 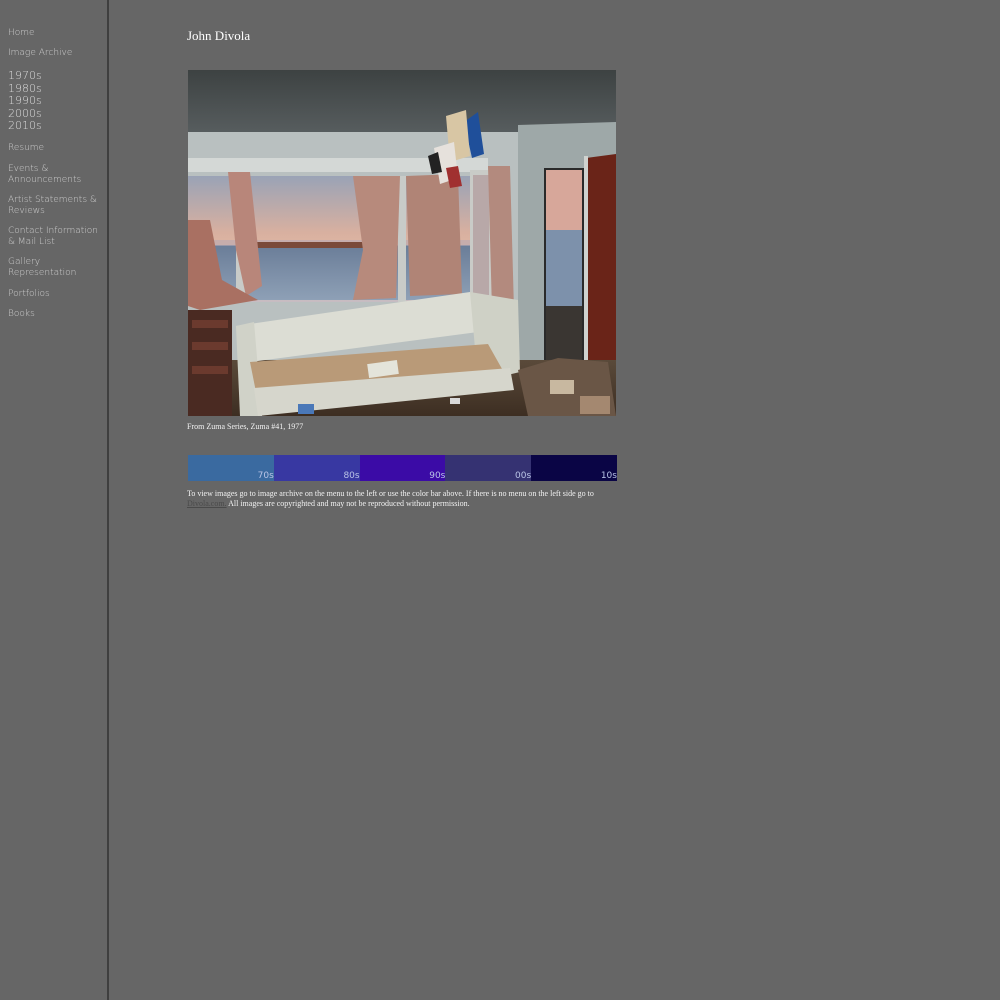 What do you see at coordinates (56, 314) in the screenshot?
I see `nav-books-link: Books` at bounding box center [56, 314].